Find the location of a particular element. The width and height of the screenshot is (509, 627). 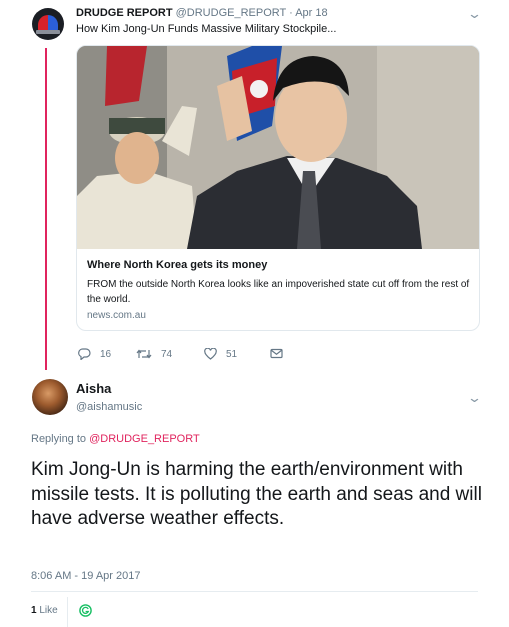

envelope-icon is located at coordinates (276, 353).